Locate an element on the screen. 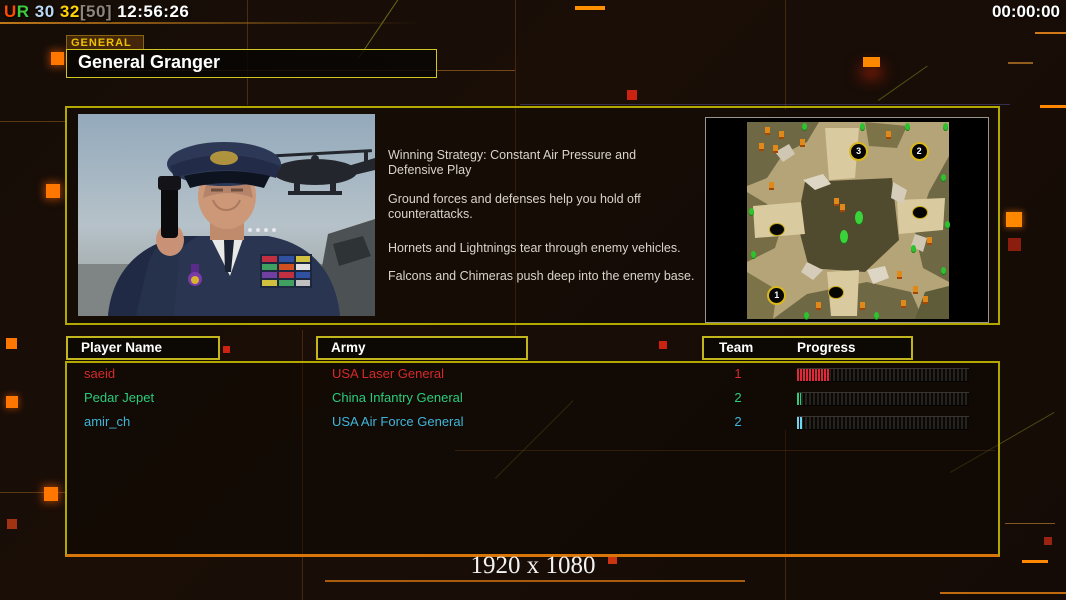 This screenshot has height=600, width=1066. minimap-panel: 1 2 3 is located at coordinates (847, 220).